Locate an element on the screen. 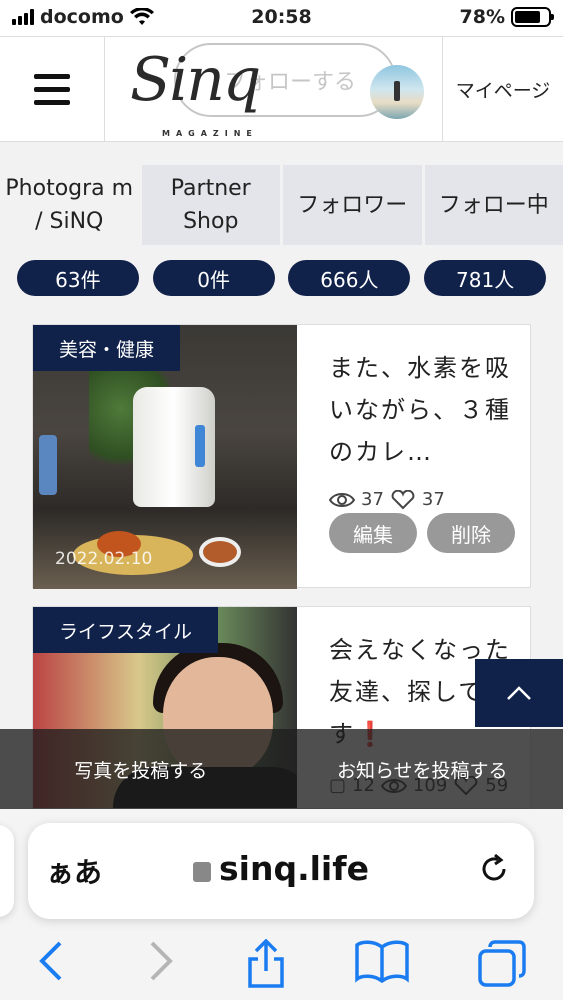 Image resolution: width=563 pixels, height=1000 pixels. share-icon is located at coordinates (266, 963).